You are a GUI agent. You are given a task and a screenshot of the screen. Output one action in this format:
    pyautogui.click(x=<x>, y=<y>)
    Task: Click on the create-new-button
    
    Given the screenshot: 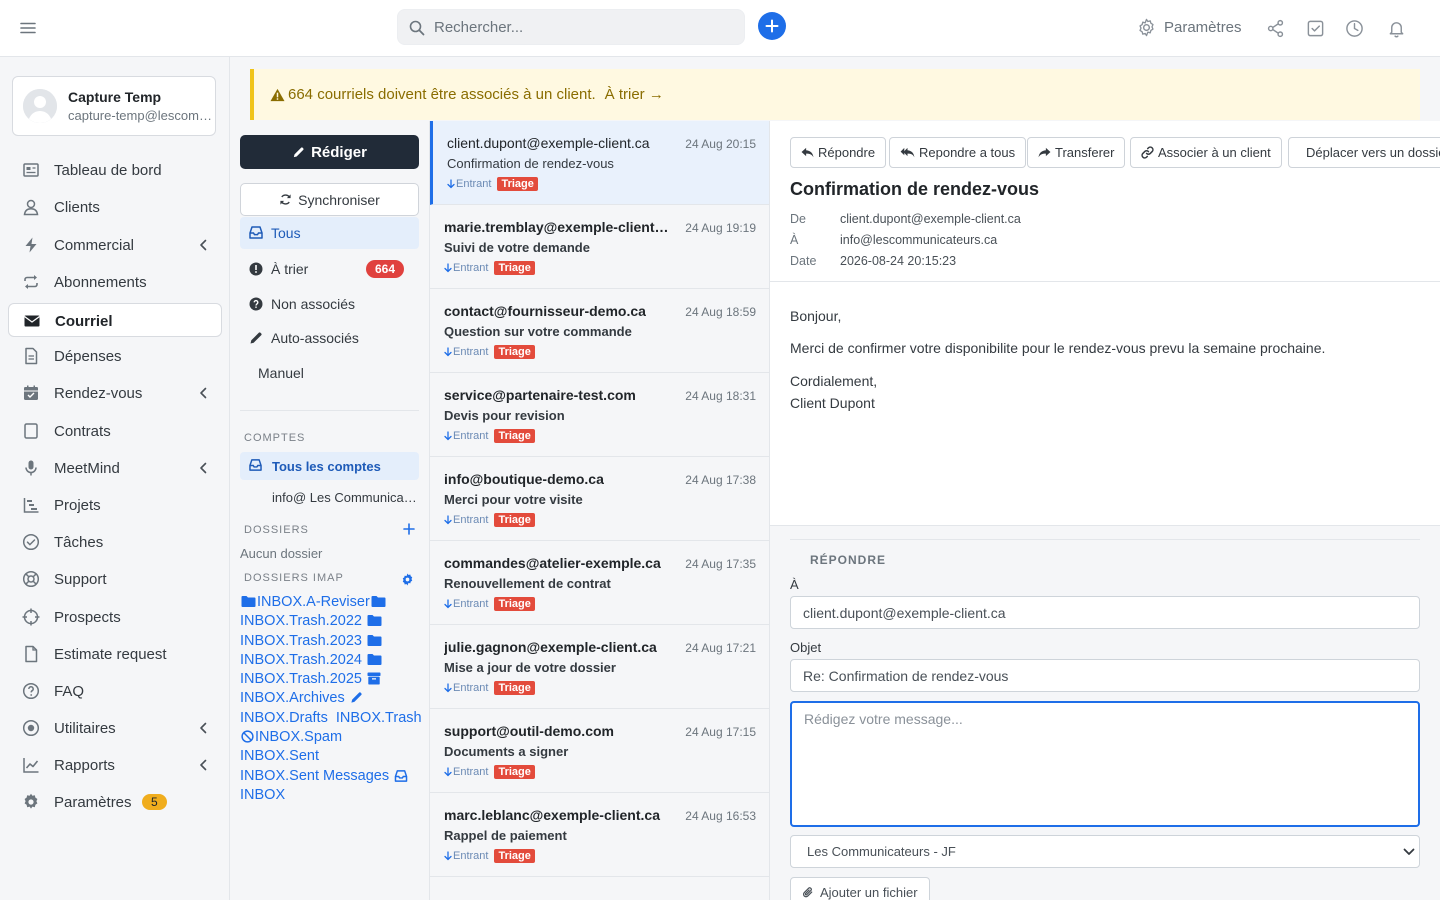 What is the action you would take?
    pyautogui.click(x=772, y=26)
    